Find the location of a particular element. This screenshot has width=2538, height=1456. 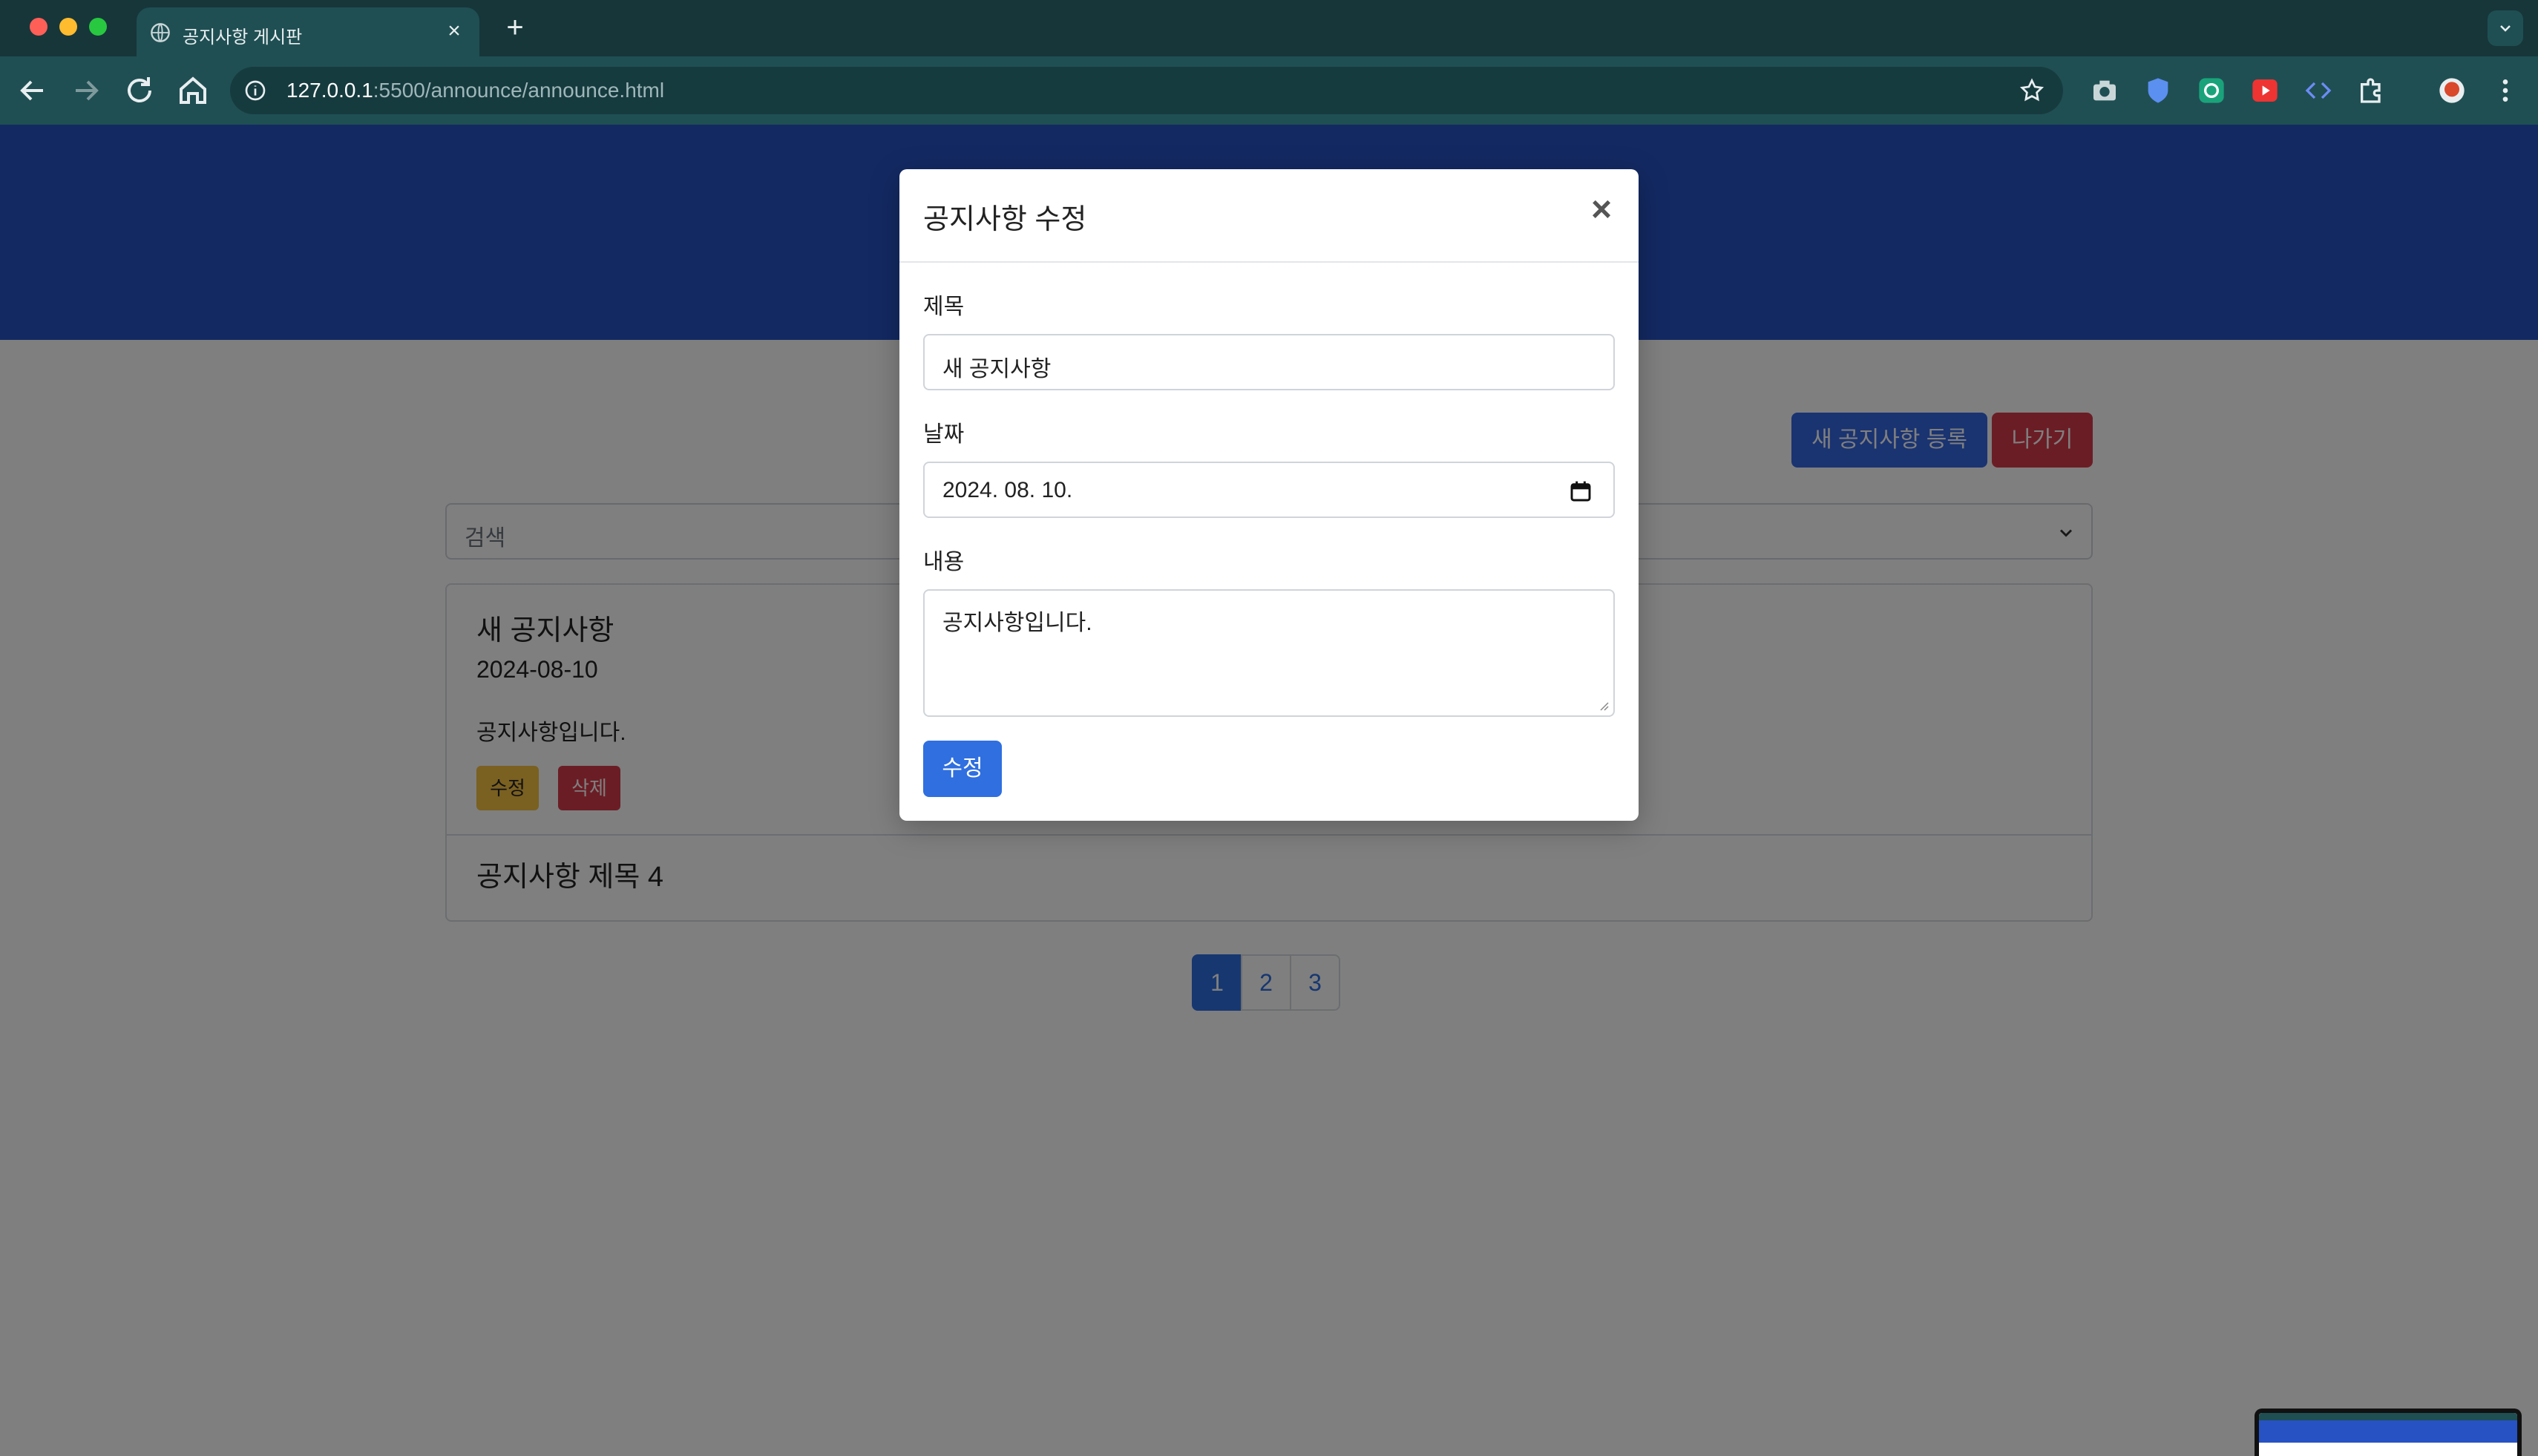

modal-title: 공지사항 수정 is located at coordinates (1005, 220).